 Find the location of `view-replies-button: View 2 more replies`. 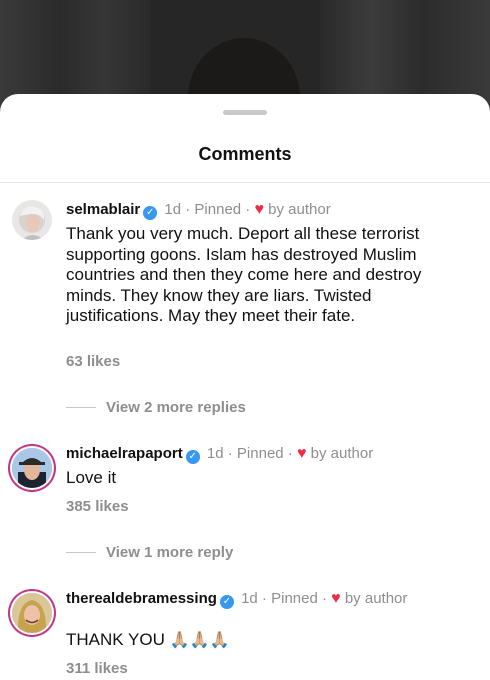

view-replies-button: View 2 more replies is located at coordinates (156, 407).